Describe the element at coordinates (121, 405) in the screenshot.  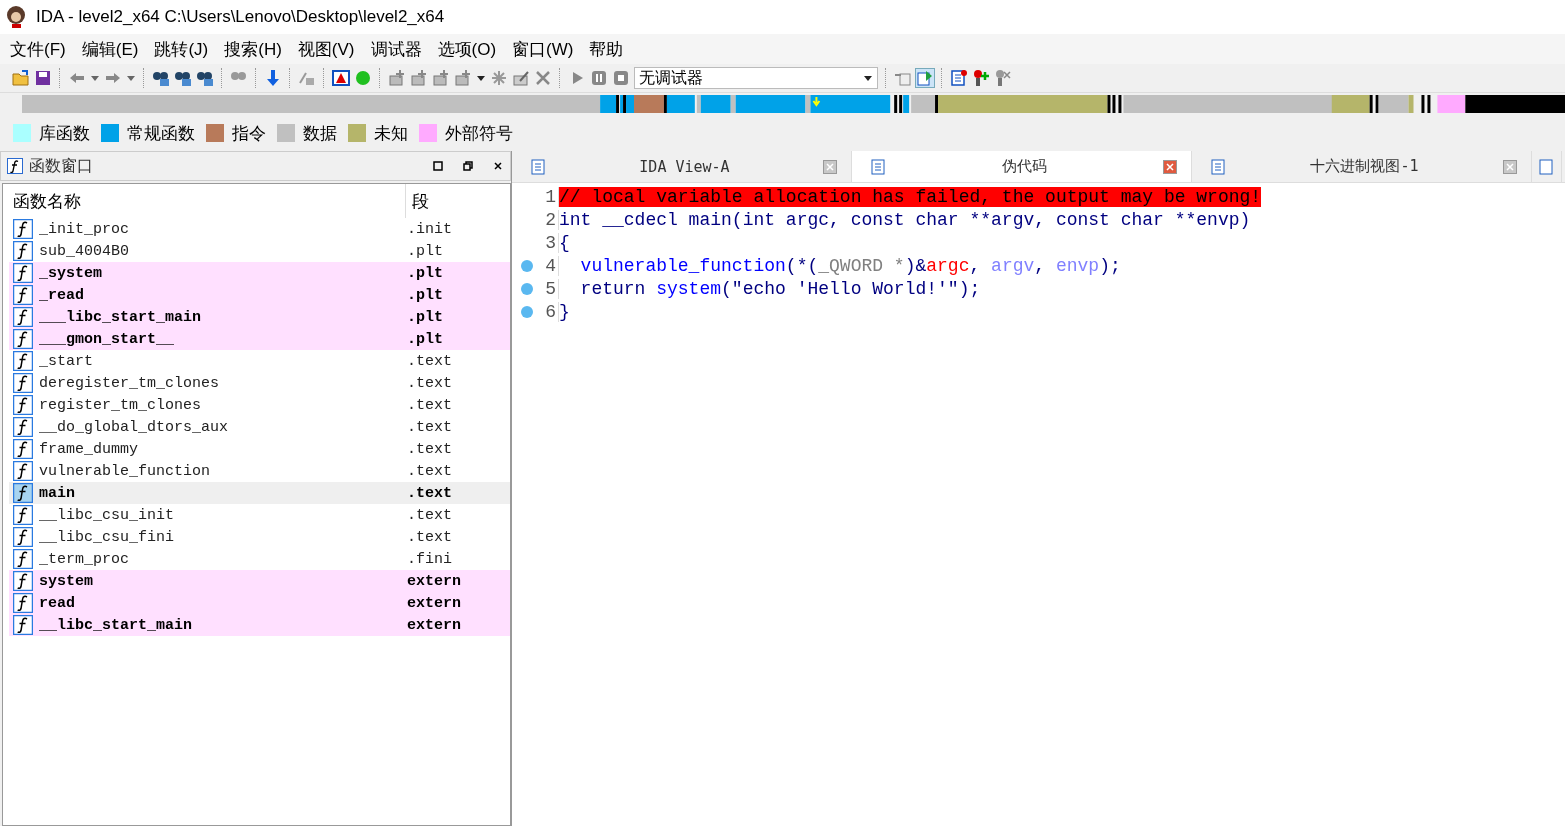
I see `function-name: register_tm_clones` at that location.